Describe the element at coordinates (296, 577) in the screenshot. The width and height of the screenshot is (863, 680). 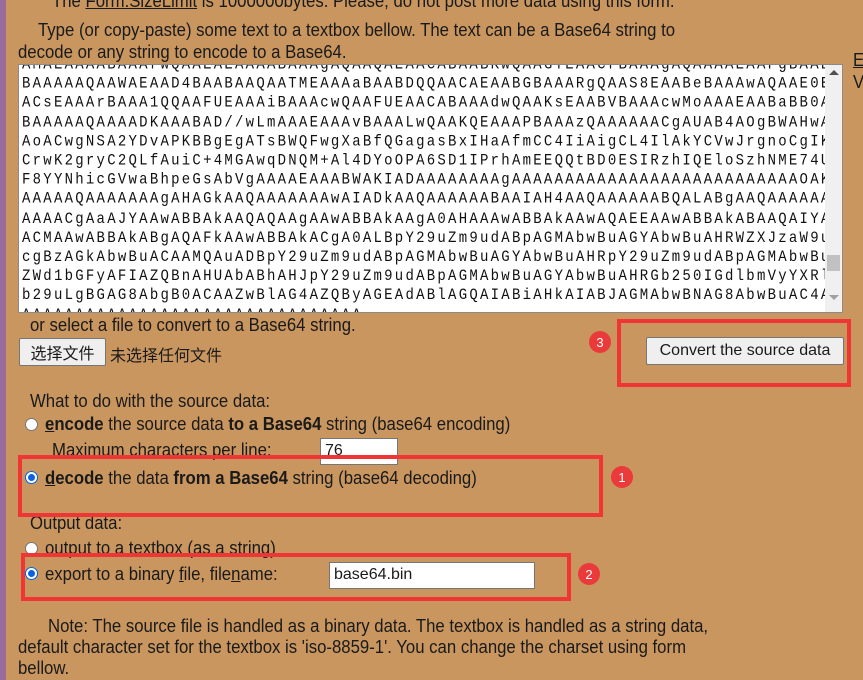
I see `highlight-box-export` at that location.